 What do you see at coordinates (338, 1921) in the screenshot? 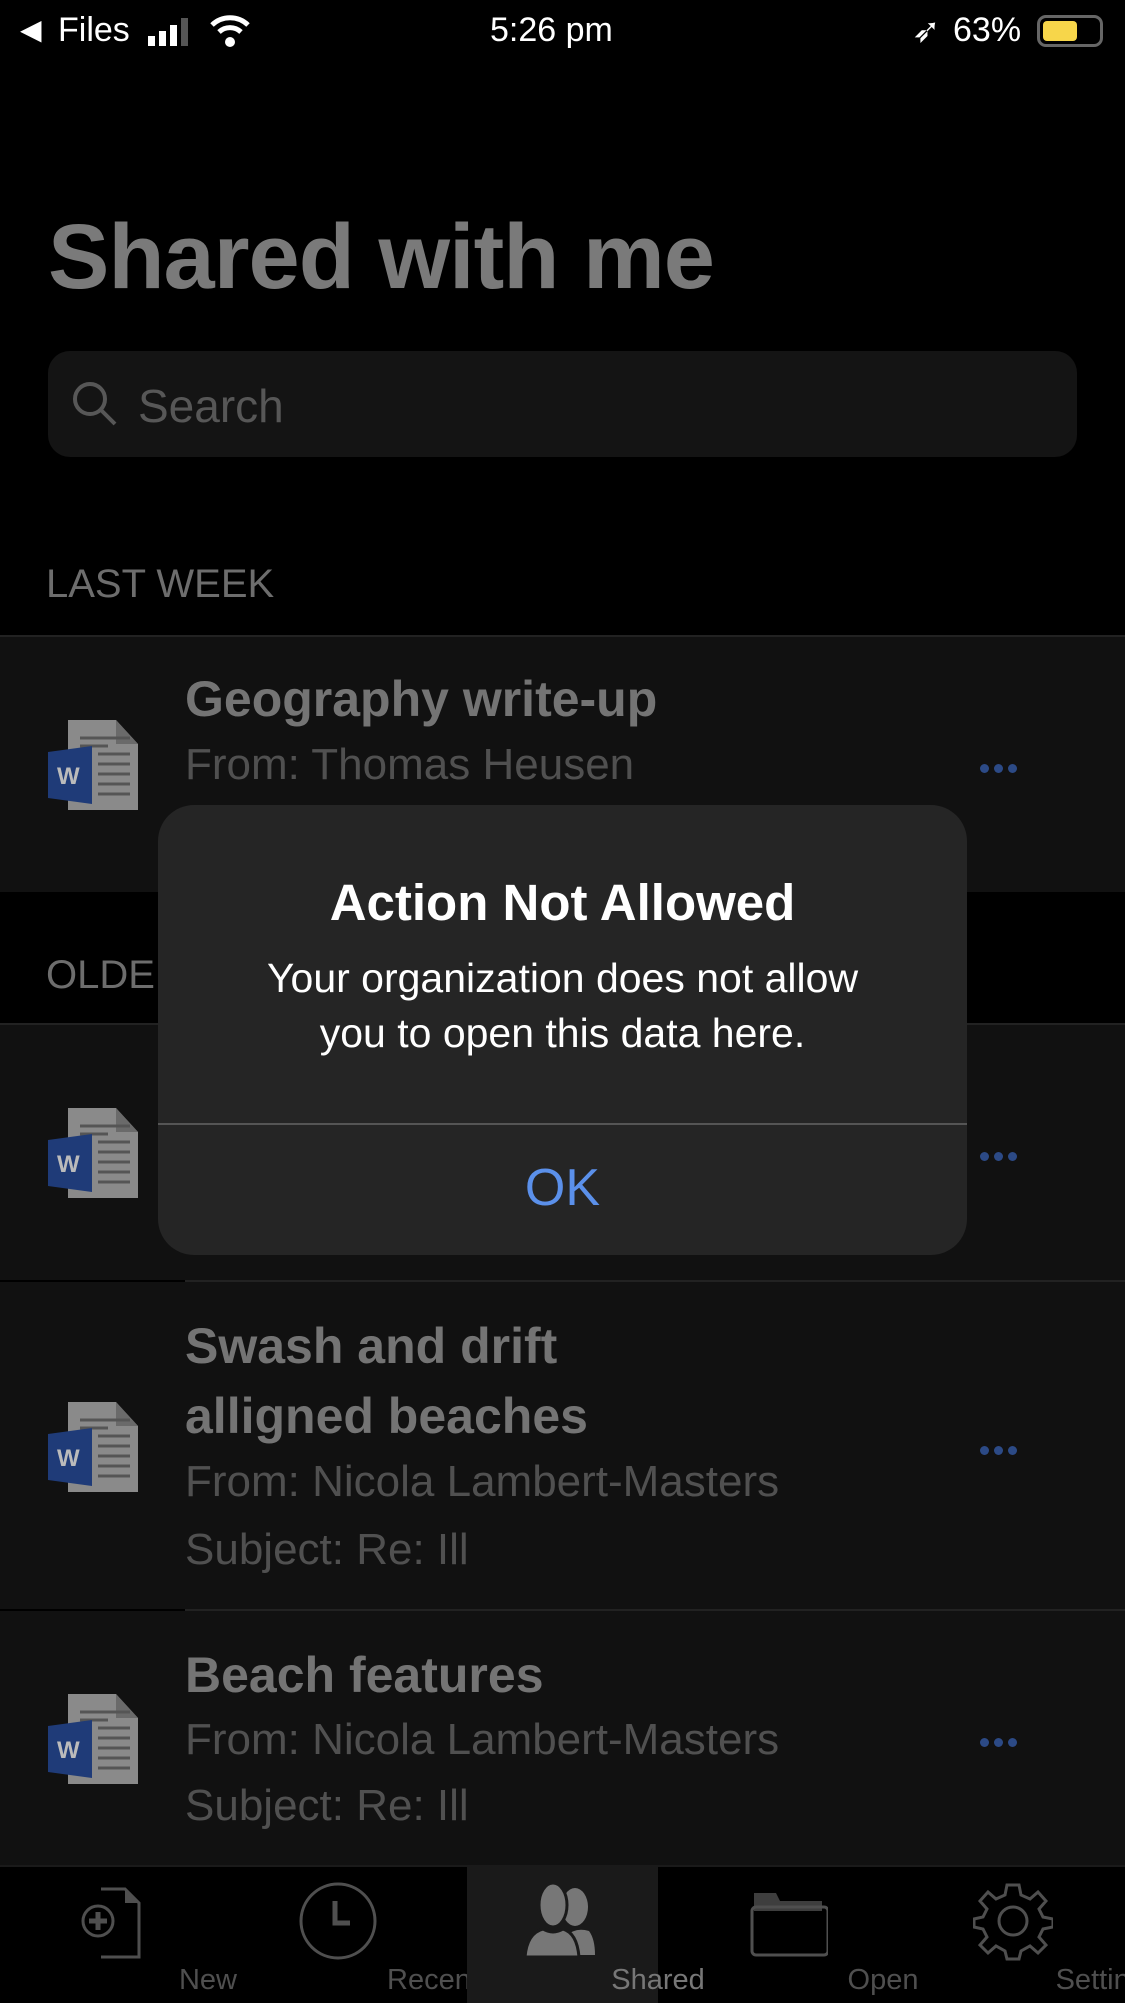
I see `clock-icon` at bounding box center [338, 1921].